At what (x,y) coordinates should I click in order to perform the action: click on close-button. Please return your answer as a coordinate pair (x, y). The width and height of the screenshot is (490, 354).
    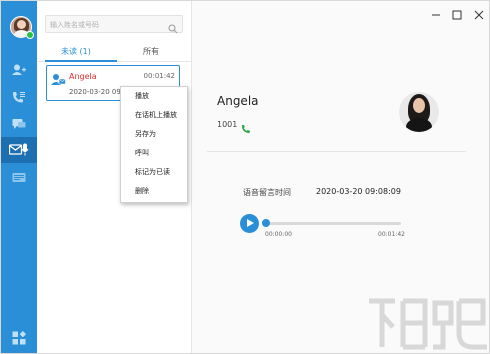
    Looking at the image, I should click on (479, 14).